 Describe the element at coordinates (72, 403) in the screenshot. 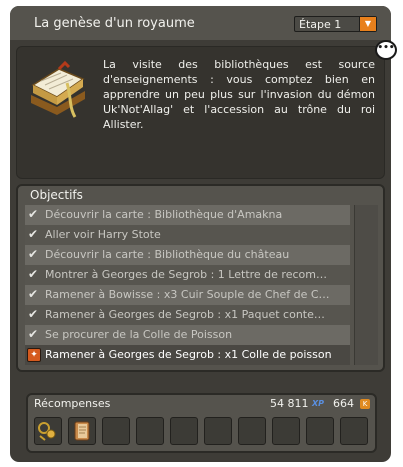

I see `rewards-title: Récompenses` at that location.